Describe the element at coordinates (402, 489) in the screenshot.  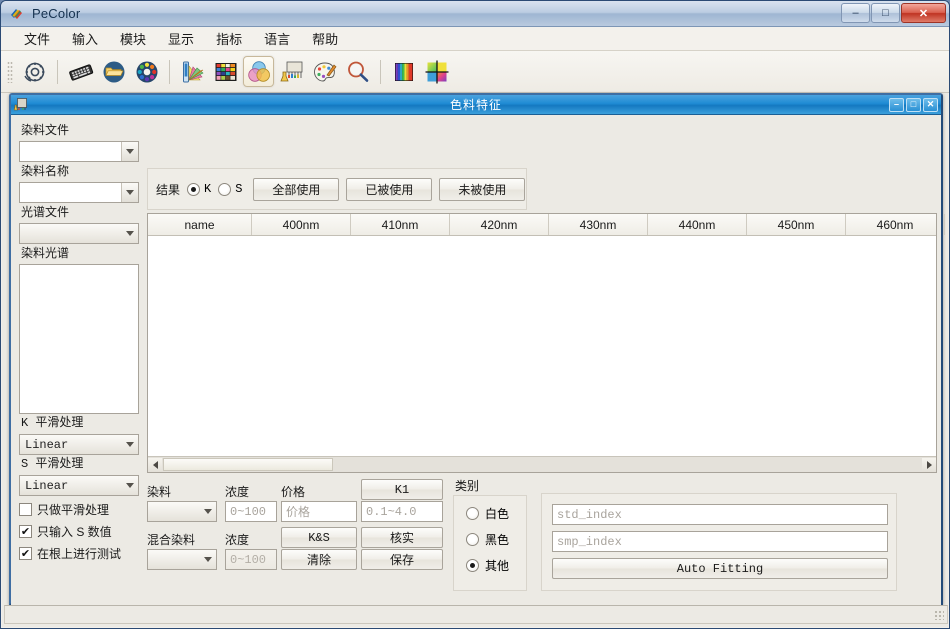
I see `k1-button: K1` at that location.